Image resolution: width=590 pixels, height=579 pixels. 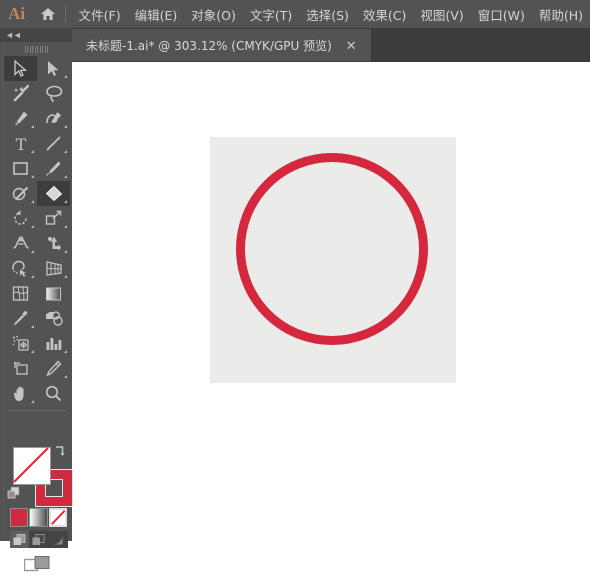 What do you see at coordinates (20, 193) in the screenshot?
I see `shaper-tool` at bounding box center [20, 193].